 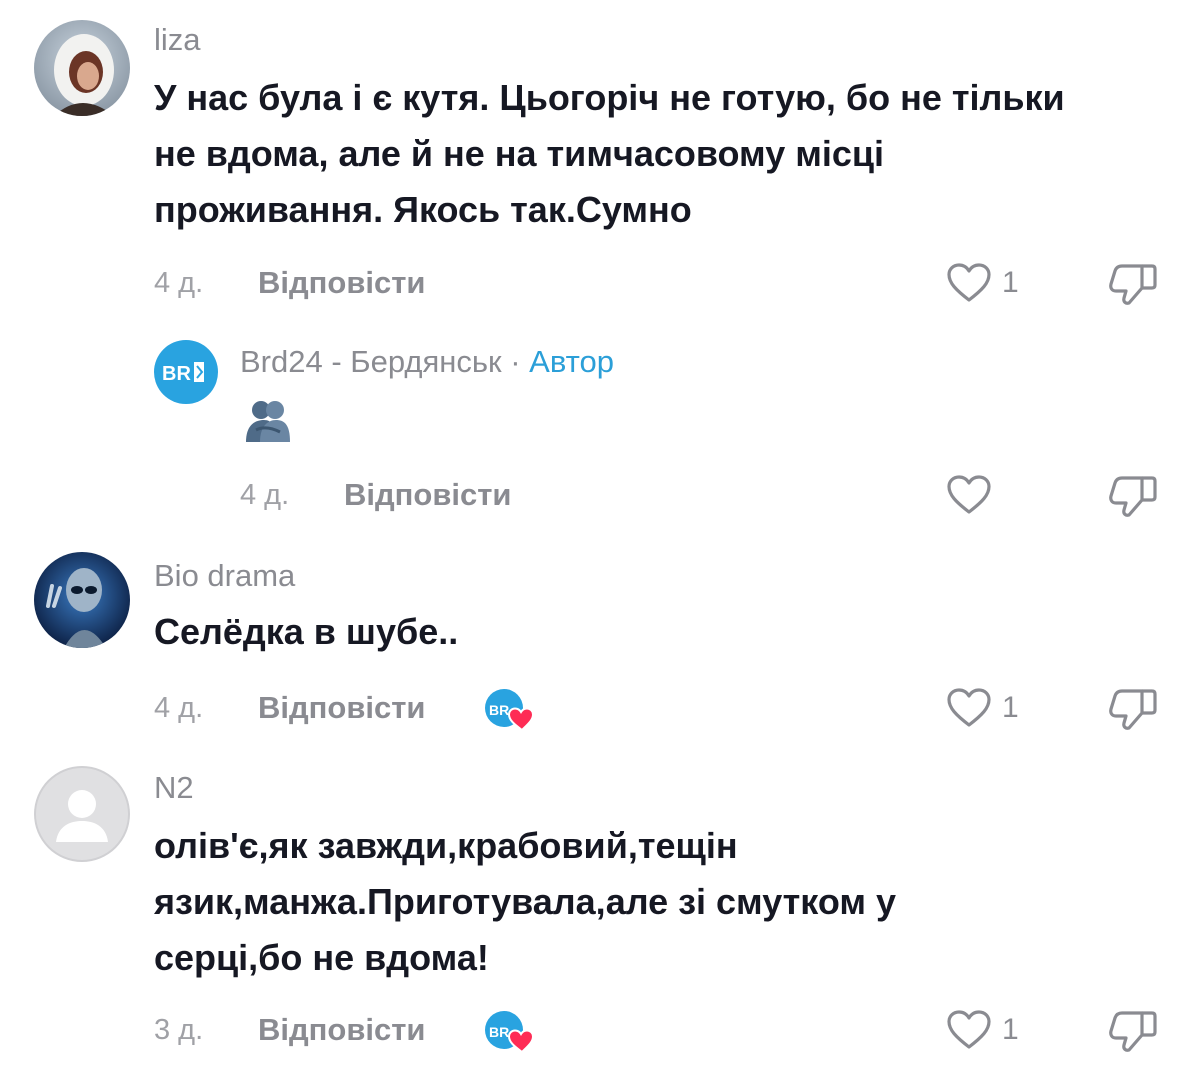 I want to click on comment-text: Селёдка в шубе.., so click(x=306, y=632).